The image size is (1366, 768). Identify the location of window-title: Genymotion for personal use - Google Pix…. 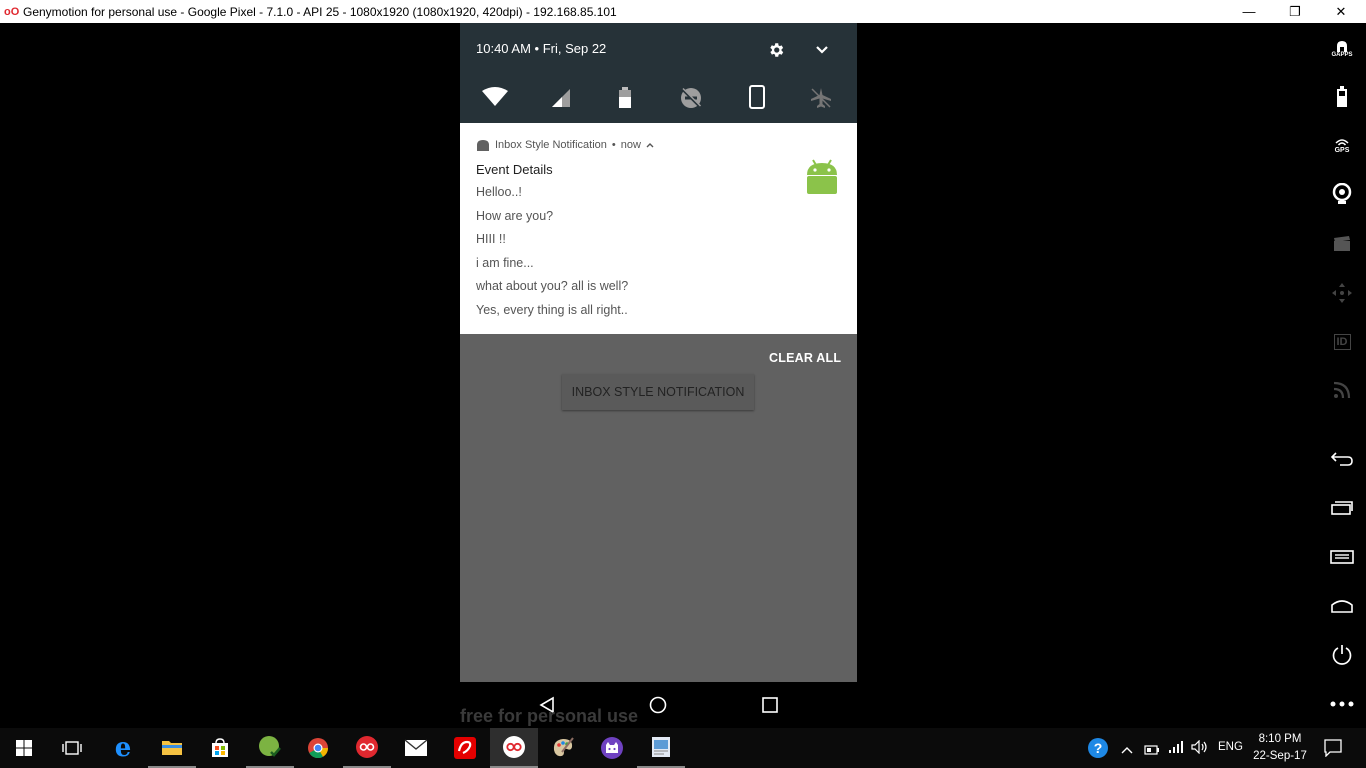
(320, 11).